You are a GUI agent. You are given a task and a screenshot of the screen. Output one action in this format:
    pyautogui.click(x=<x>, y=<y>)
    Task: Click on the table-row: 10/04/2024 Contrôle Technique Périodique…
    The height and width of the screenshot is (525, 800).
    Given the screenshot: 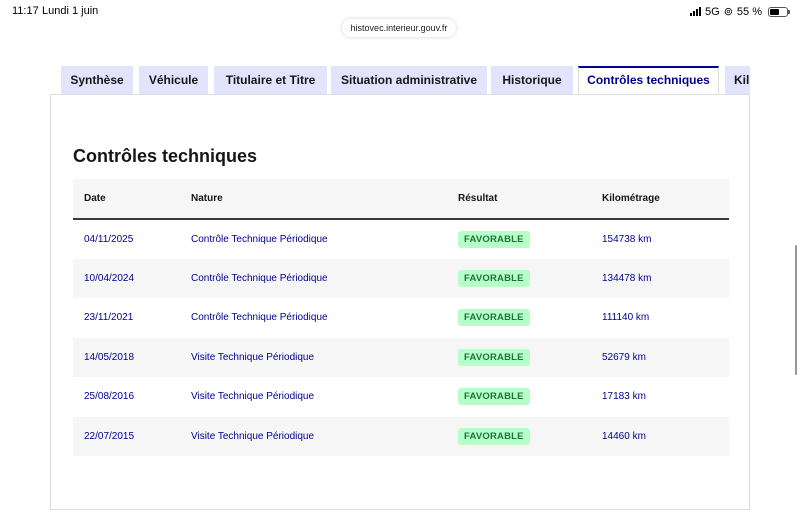 What is the action you would take?
    pyautogui.click(x=401, y=278)
    